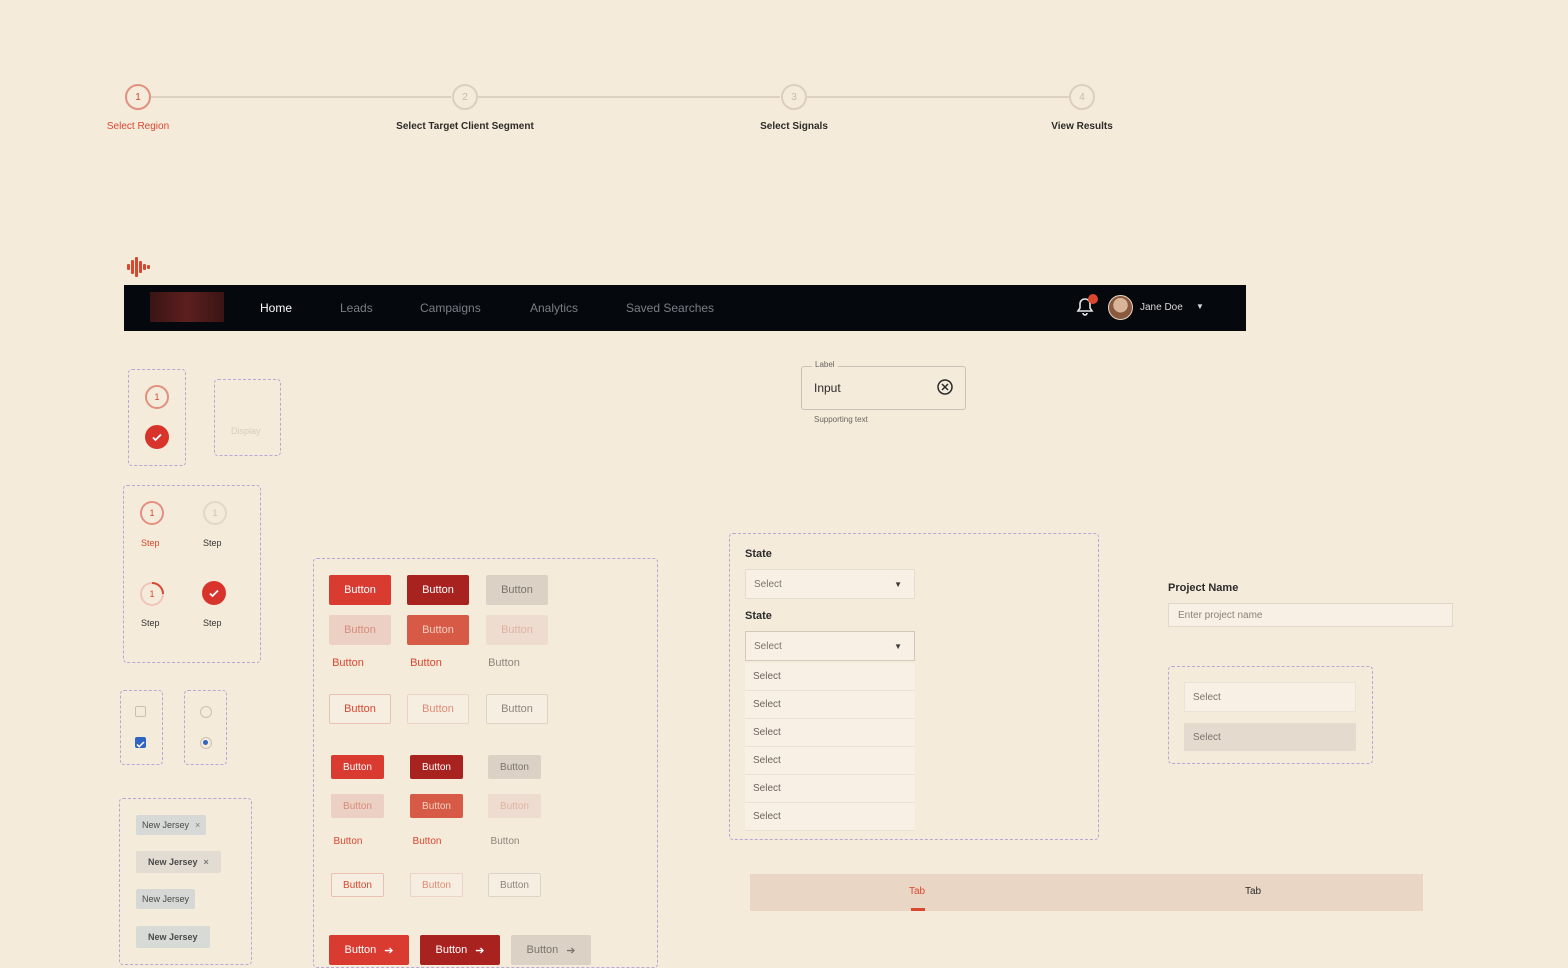 Image resolution: width=1568 pixels, height=968 pixels. Describe the element at coordinates (212, 623) in the screenshot. I see `step-complete-label: Step` at that location.